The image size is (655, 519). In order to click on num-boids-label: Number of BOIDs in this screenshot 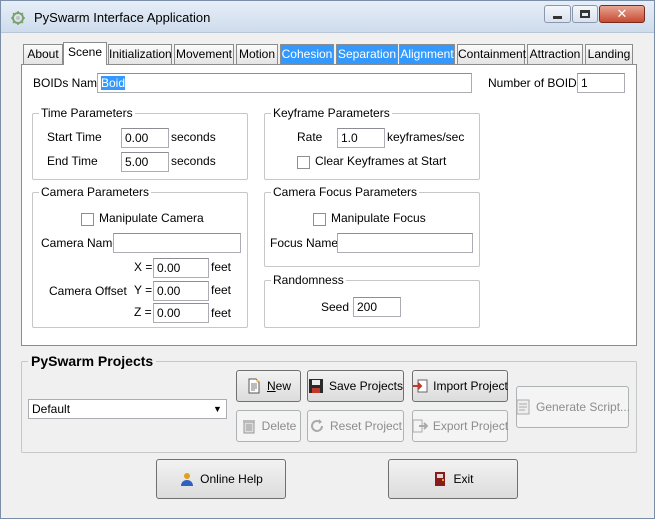, I will do `click(535, 83)`.